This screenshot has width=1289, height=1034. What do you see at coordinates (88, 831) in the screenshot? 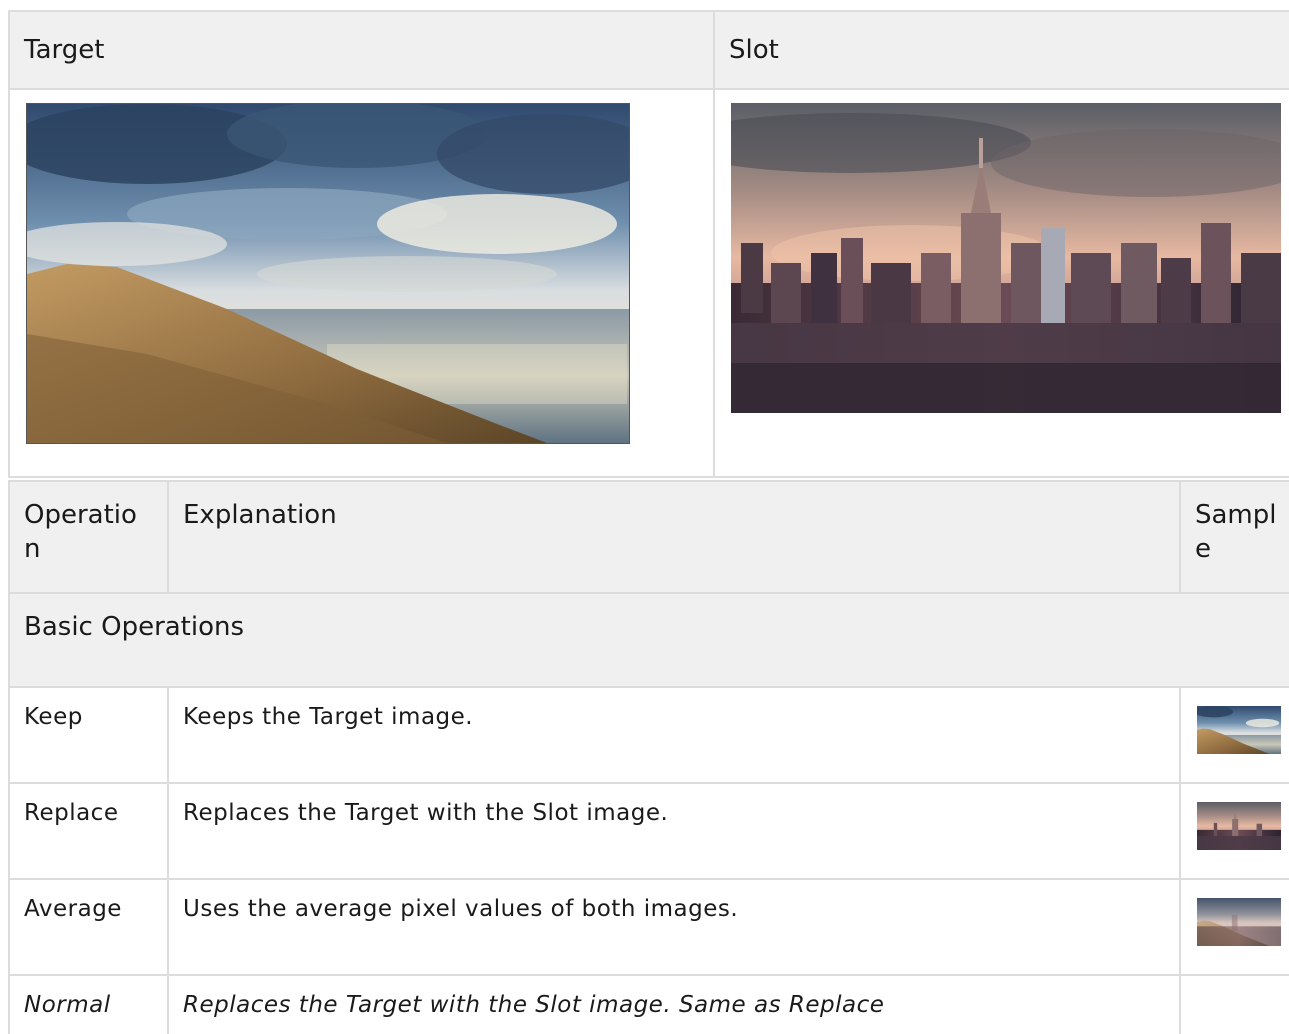
I see `operation-cell: Replace` at bounding box center [88, 831].